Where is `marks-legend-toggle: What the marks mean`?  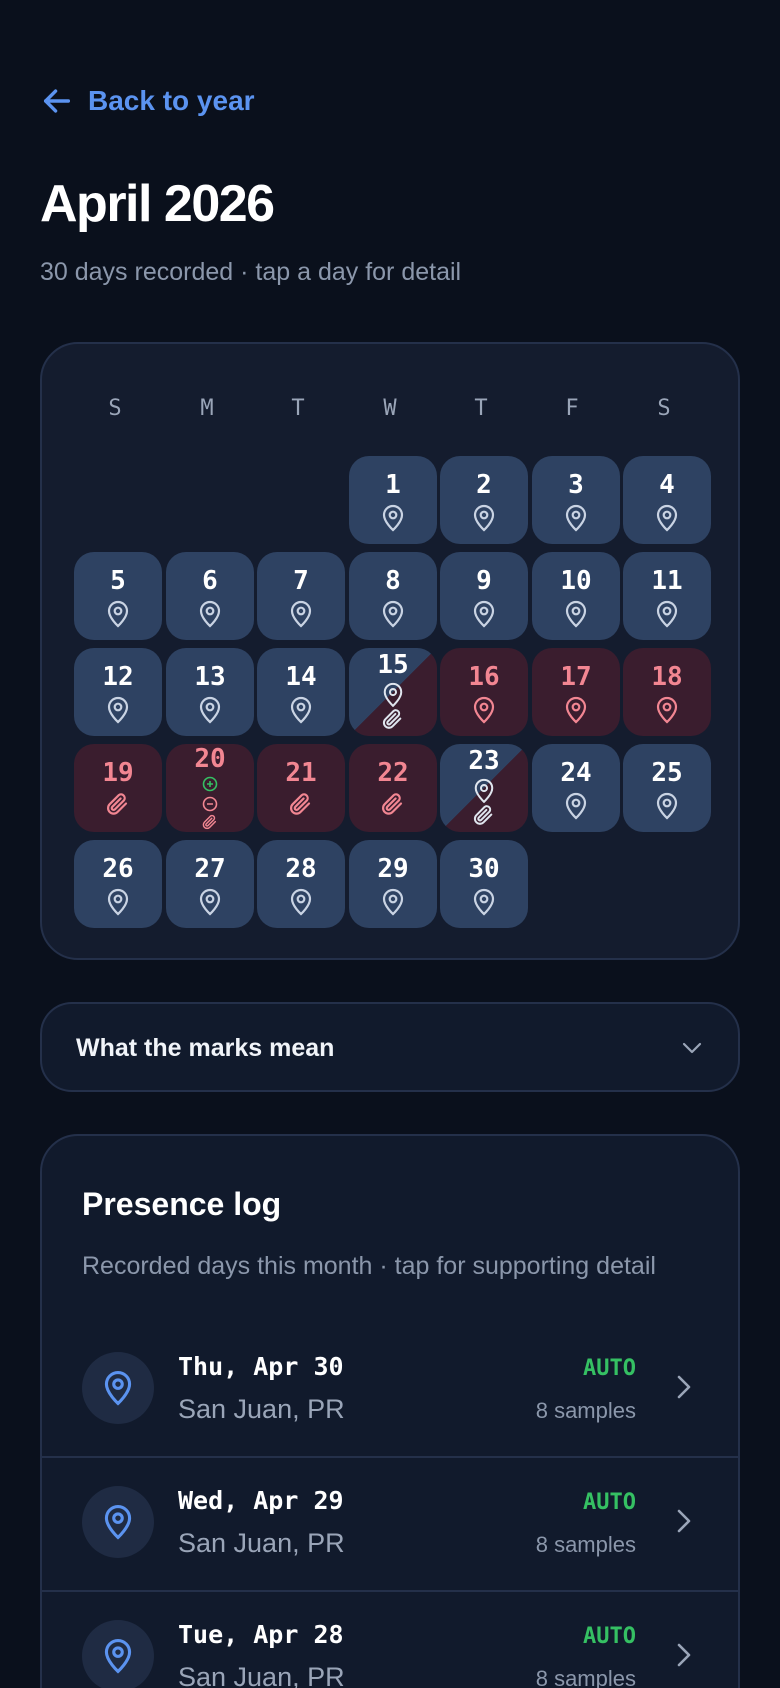
marks-legend-toggle: What the marks mean is located at coordinates (390, 1047).